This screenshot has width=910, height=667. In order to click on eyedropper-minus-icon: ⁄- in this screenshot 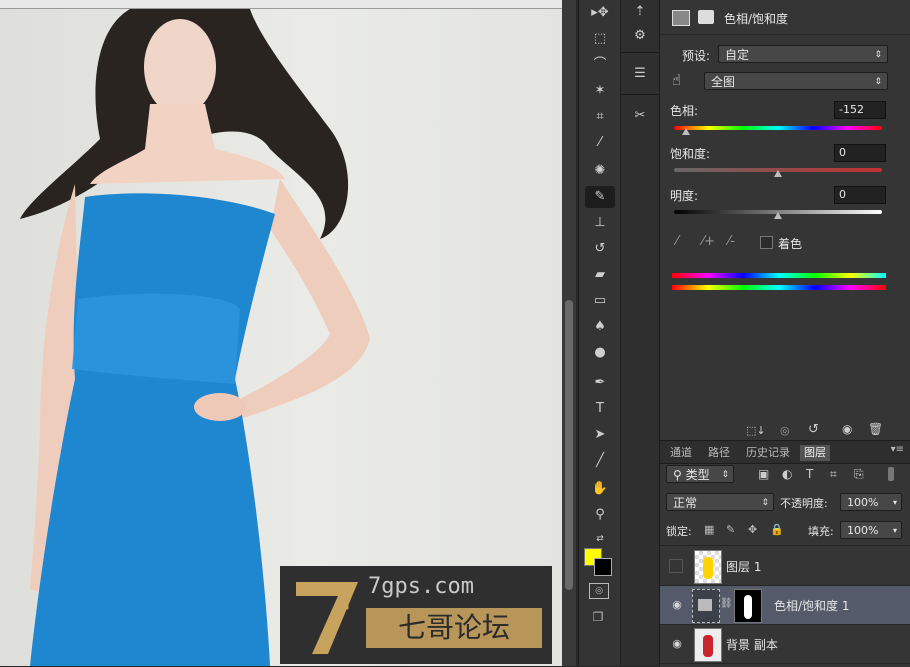, I will do `click(731, 241)`.